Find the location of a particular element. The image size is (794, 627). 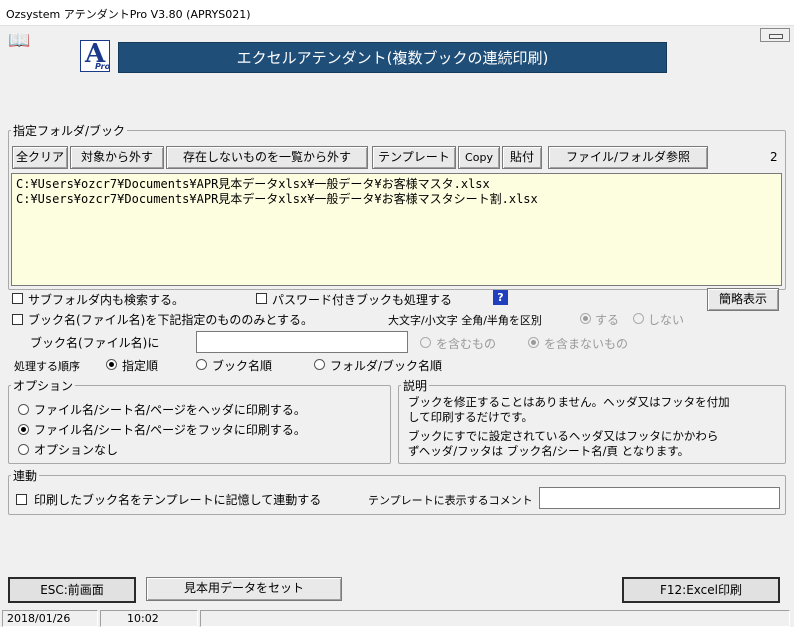

link-group-legend: 連動 is located at coordinates (25, 476).